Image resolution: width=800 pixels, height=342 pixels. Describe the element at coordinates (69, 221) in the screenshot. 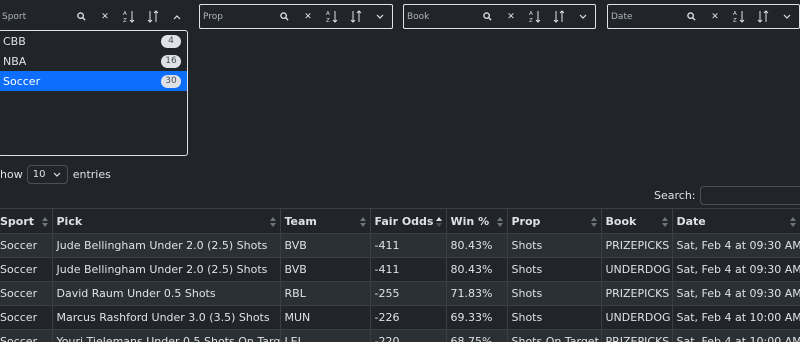

I see `column-header-label: Pick` at that location.